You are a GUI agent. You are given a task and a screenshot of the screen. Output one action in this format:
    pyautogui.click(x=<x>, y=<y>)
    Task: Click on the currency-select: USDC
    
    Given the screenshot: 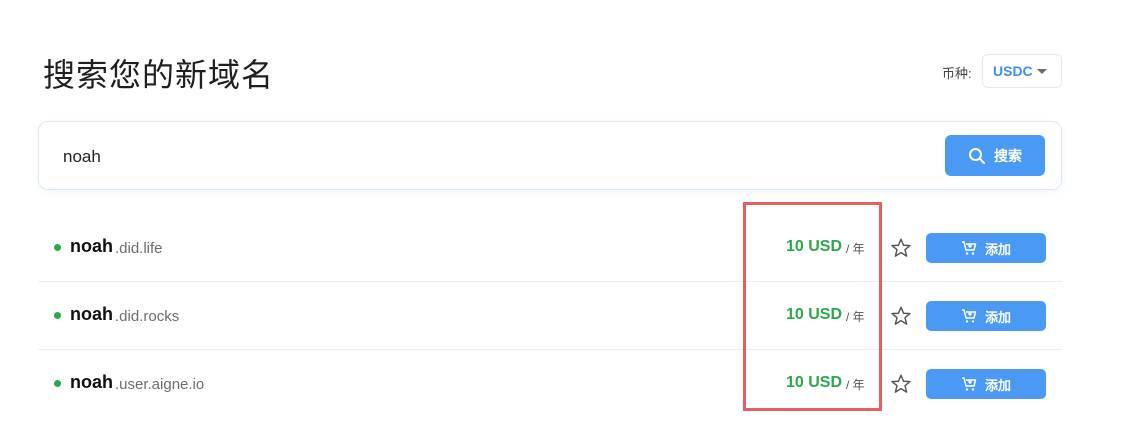 What is the action you would take?
    pyautogui.click(x=1022, y=71)
    